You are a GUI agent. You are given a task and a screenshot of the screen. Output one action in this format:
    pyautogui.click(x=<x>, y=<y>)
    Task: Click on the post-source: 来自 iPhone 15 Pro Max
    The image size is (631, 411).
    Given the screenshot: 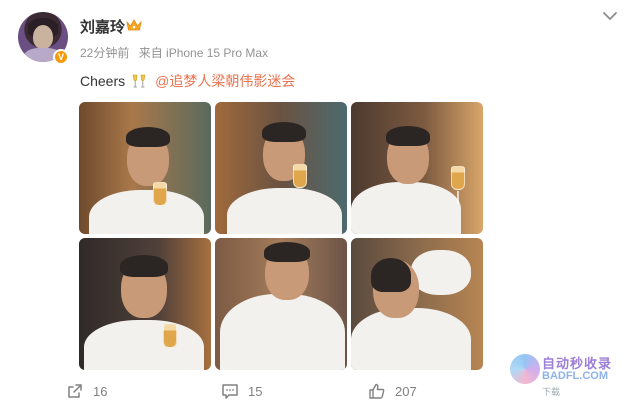 What is the action you would take?
    pyautogui.click(x=203, y=53)
    